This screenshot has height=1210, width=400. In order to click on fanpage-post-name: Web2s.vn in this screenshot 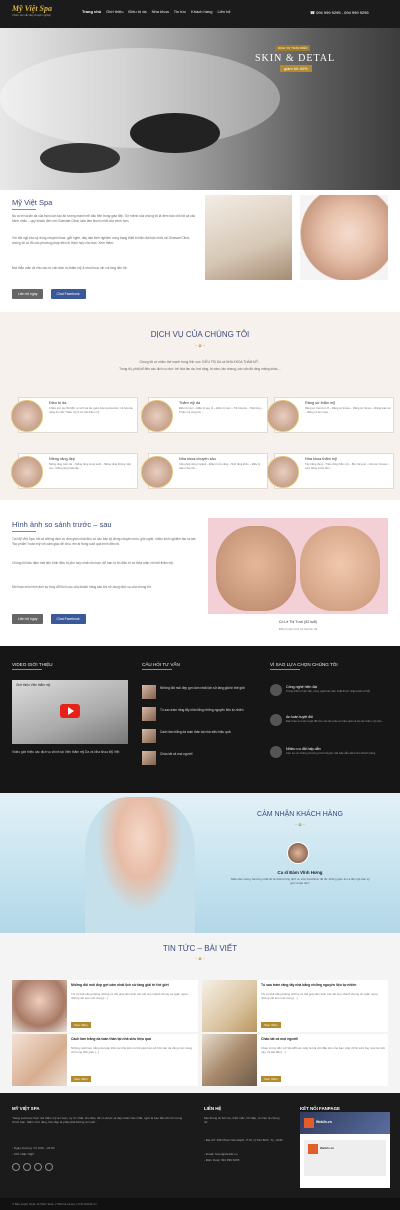, I will do `click(327, 1148)`.